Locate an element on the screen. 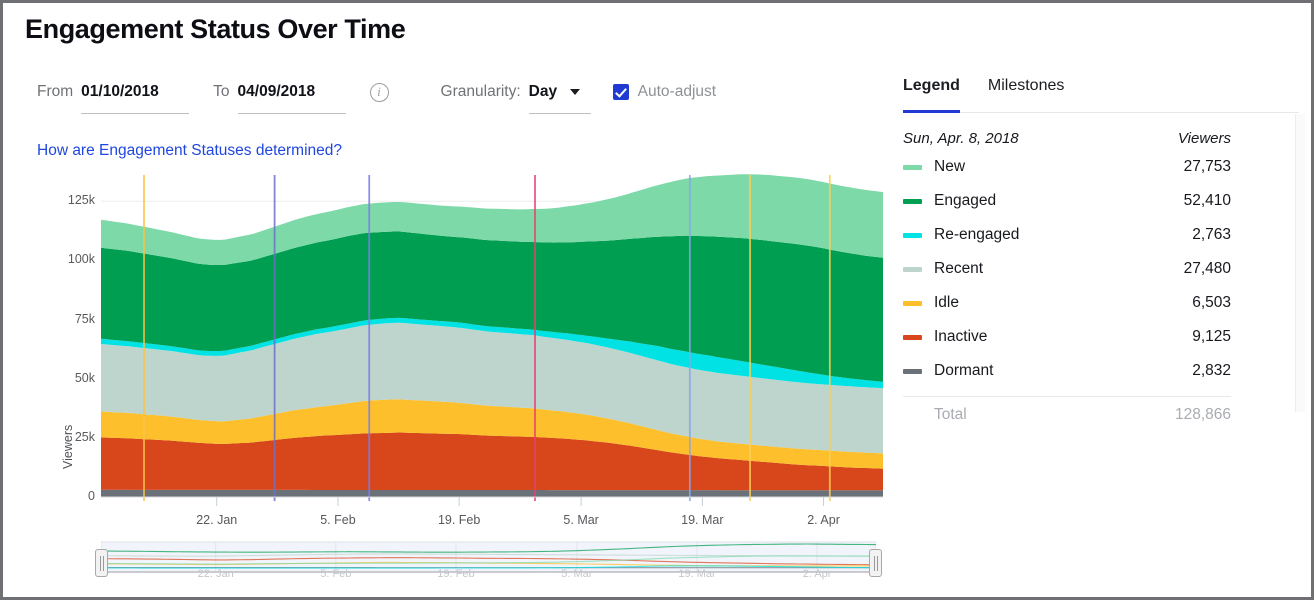  legend-row: New 27,753 is located at coordinates (1067, 167).